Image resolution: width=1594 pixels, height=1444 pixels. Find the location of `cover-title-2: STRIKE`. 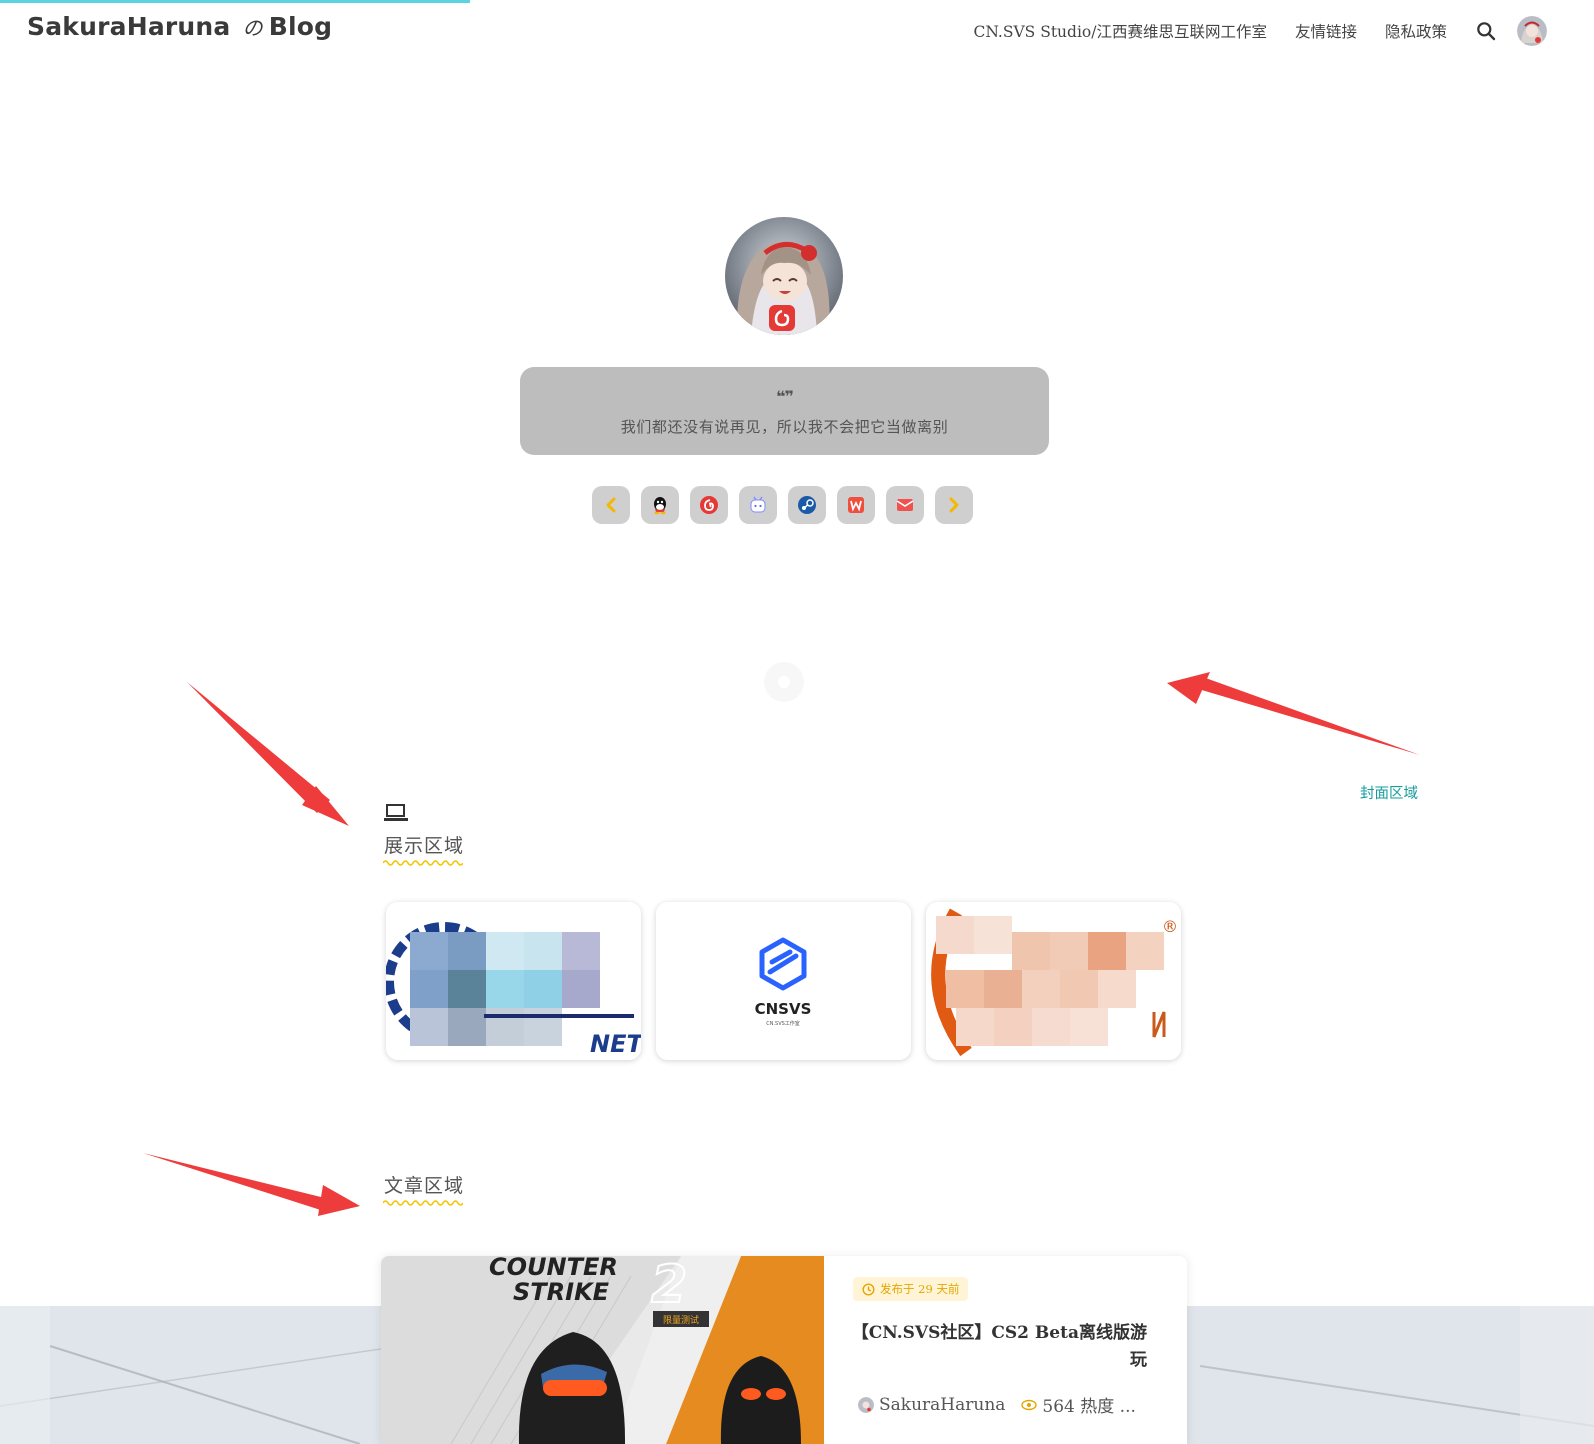

cover-title-2: STRIKE is located at coordinates (561, 1292).